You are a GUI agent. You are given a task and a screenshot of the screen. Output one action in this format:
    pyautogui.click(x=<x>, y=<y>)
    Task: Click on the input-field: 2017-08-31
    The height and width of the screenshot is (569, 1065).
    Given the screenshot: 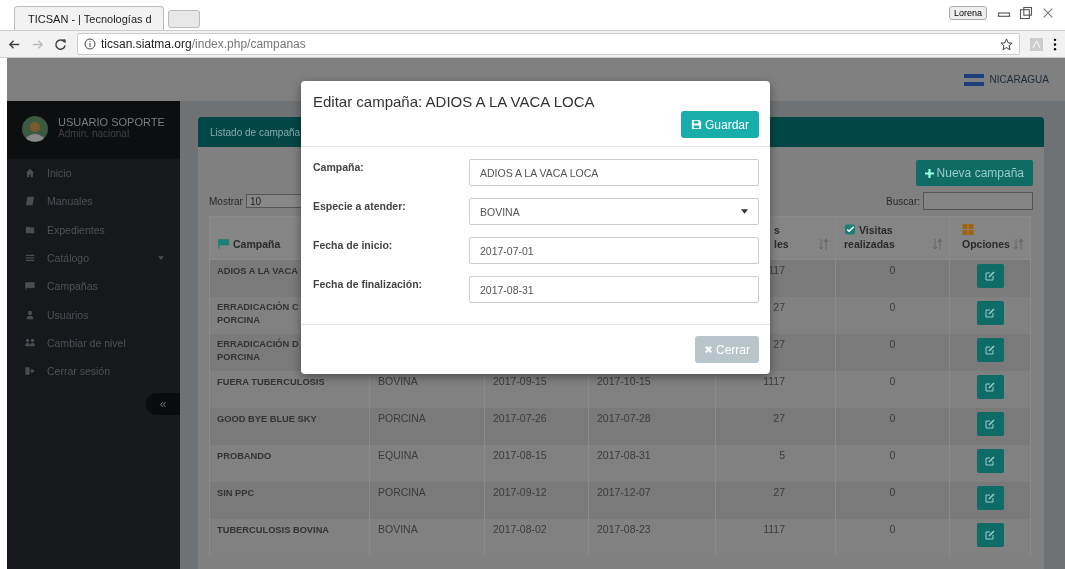 What is the action you would take?
    pyautogui.click(x=614, y=289)
    